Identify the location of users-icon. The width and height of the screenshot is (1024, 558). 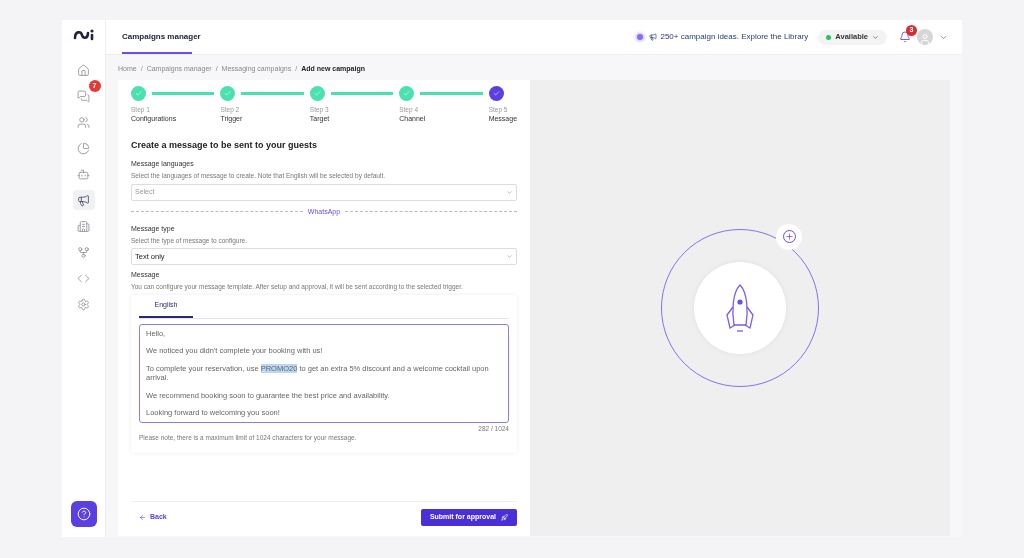
(83, 122).